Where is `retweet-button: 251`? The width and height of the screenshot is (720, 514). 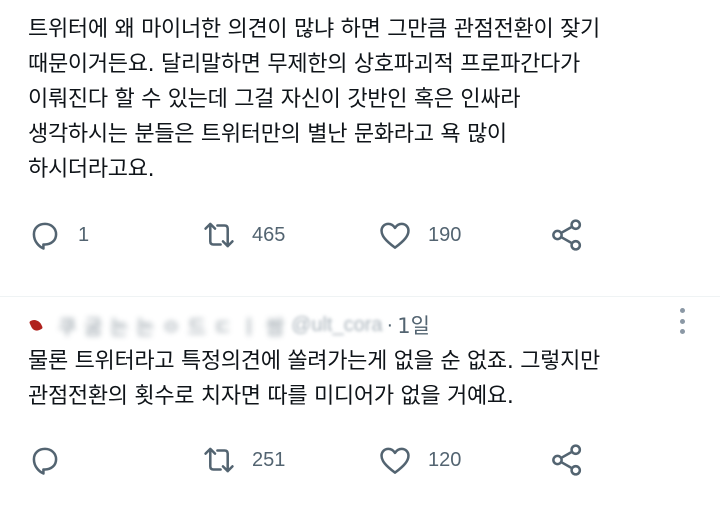
retweet-button: 251 is located at coordinates (242, 460).